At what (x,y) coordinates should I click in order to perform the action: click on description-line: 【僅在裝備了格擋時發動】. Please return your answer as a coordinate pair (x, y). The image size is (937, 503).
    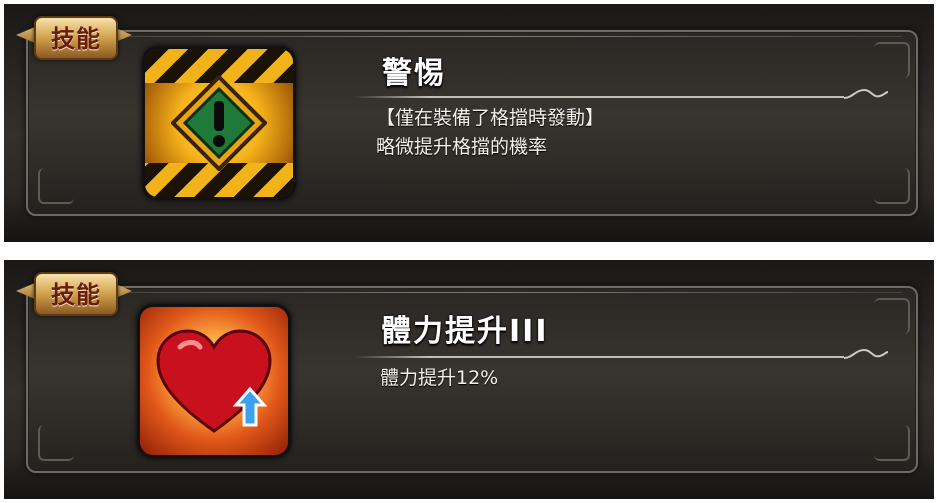
    Looking at the image, I should click on (490, 118).